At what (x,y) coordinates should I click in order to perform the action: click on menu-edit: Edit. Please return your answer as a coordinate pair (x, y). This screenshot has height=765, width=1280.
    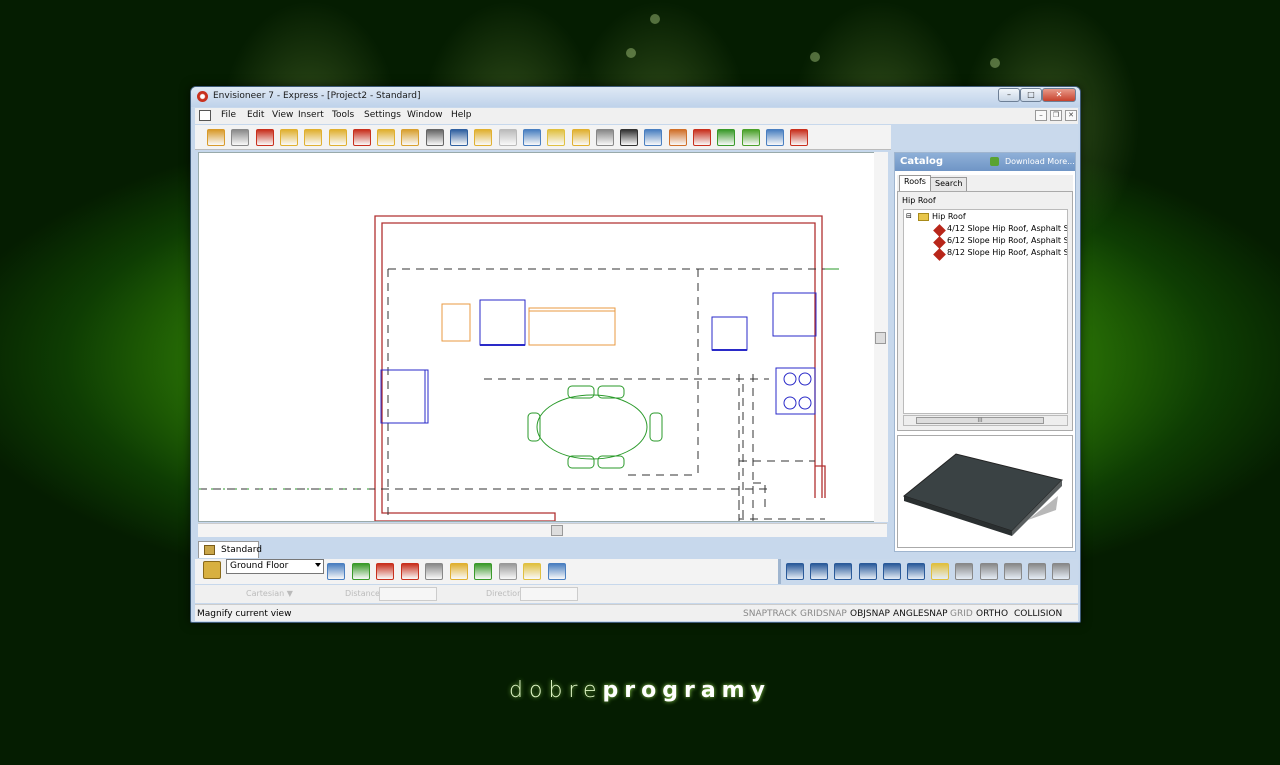
    Looking at the image, I should click on (255, 115).